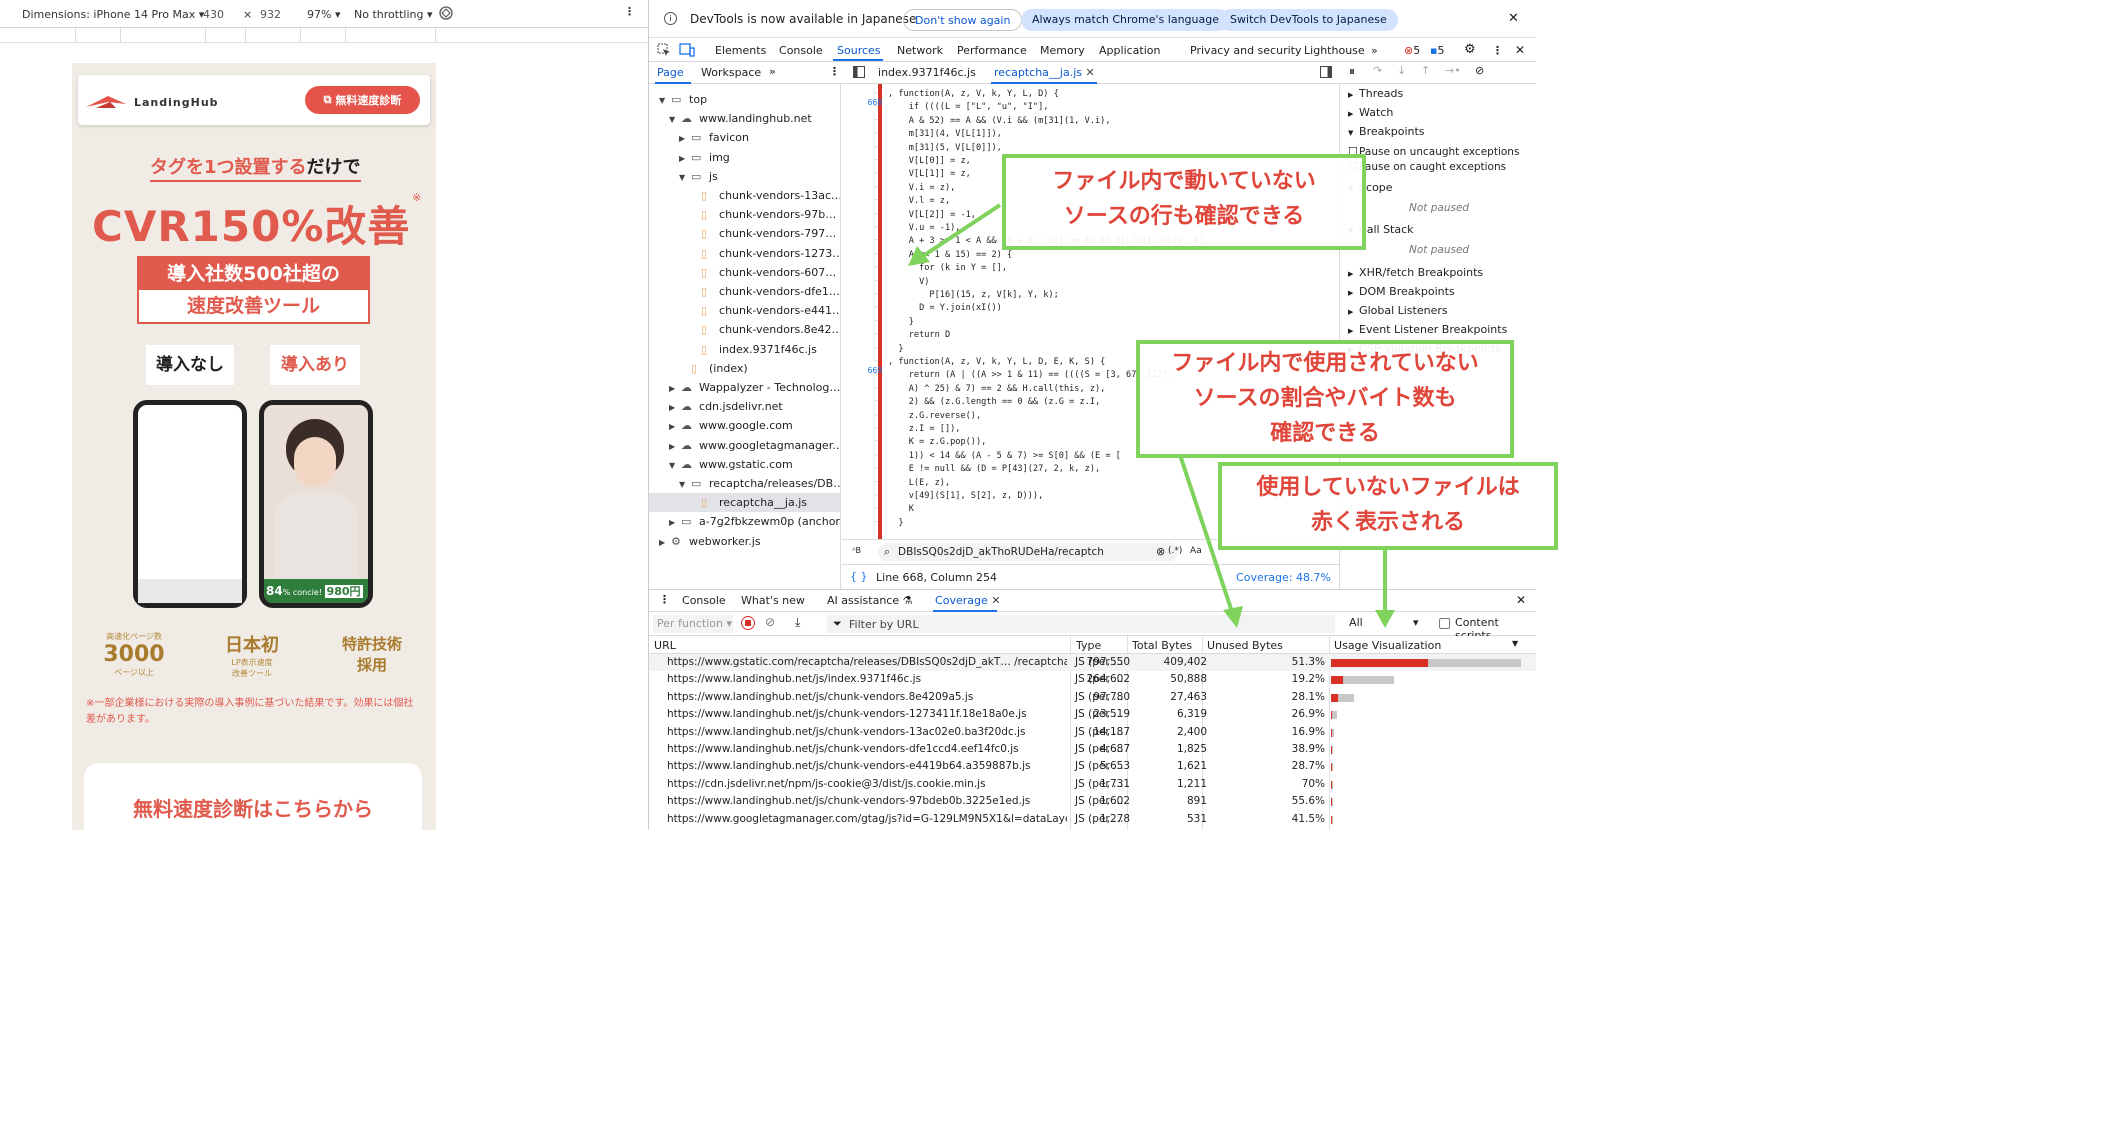 This screenshot has width=2128, height=1132. I want to click on arrow-1-head, so click(919, 256).